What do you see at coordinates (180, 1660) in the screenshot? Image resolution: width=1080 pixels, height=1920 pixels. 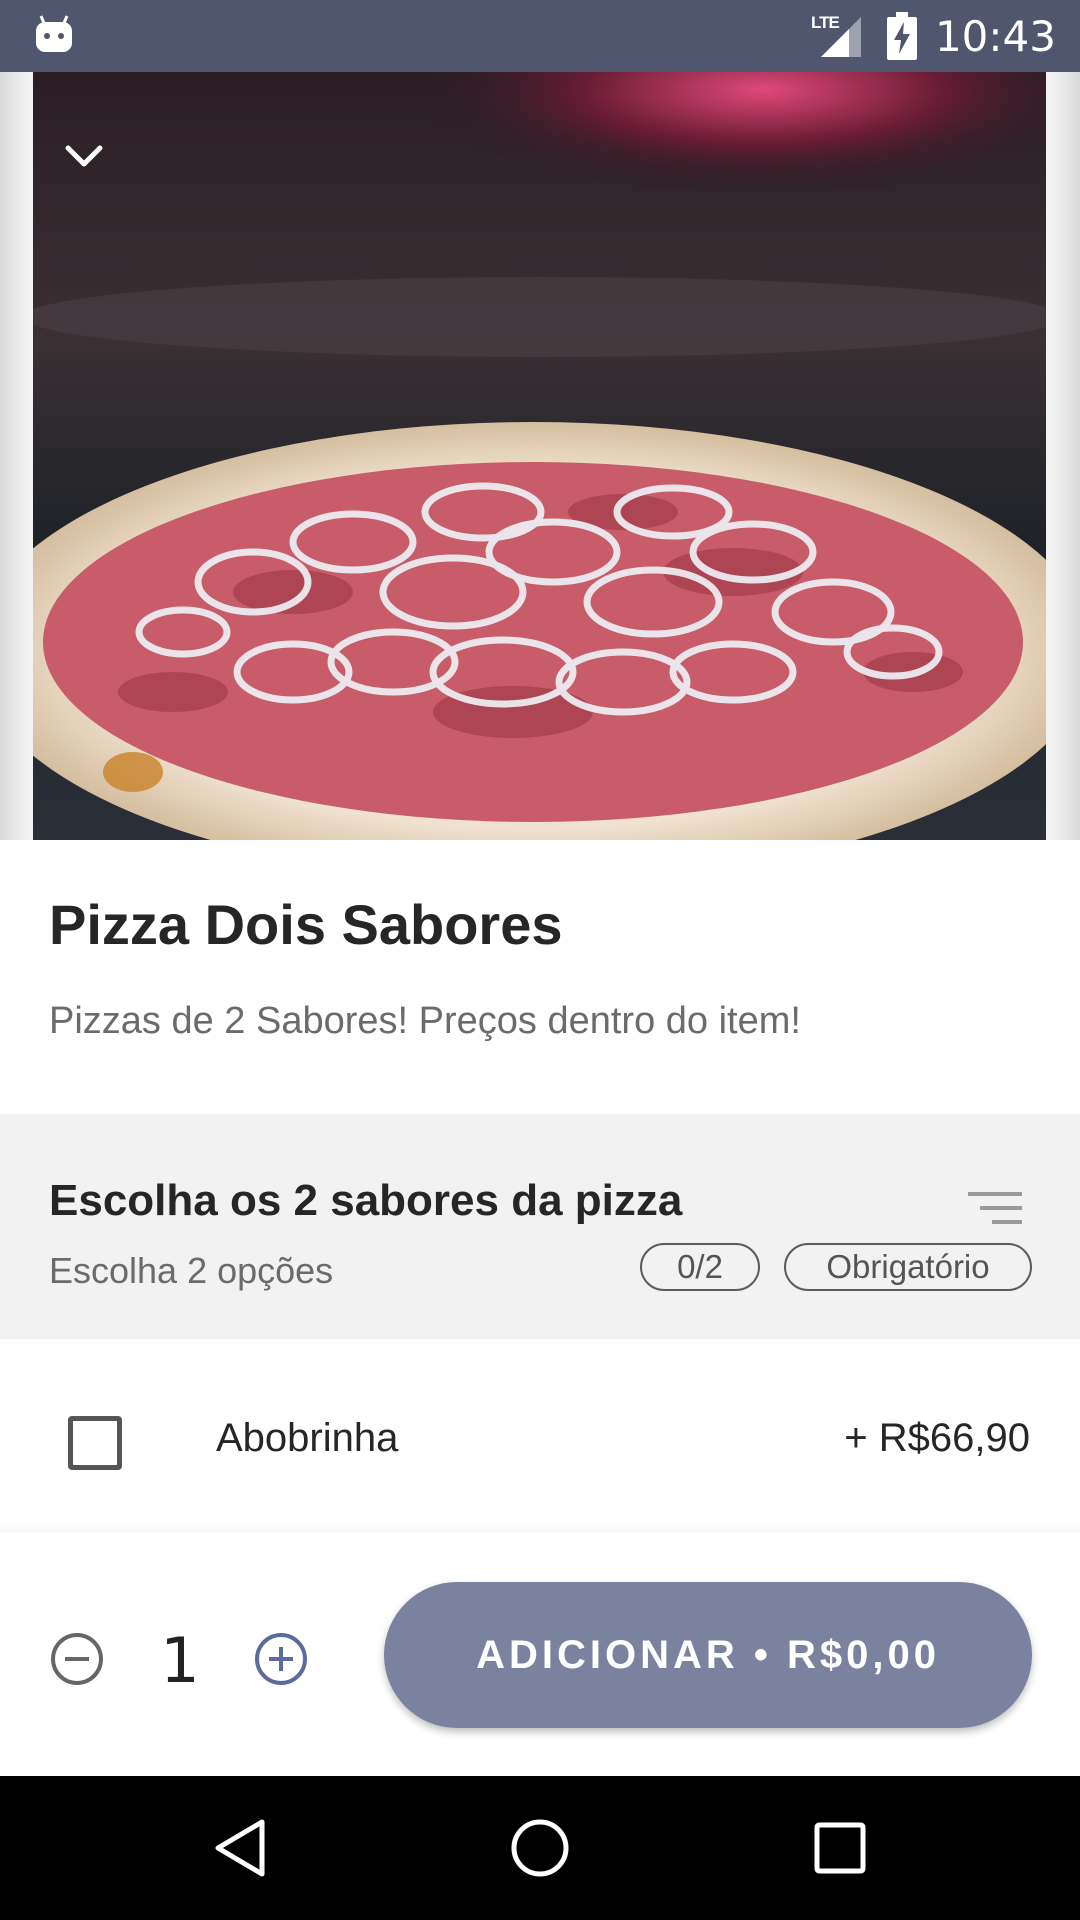 I see `quantity-value: 1` at bounding box center [180, 1660].